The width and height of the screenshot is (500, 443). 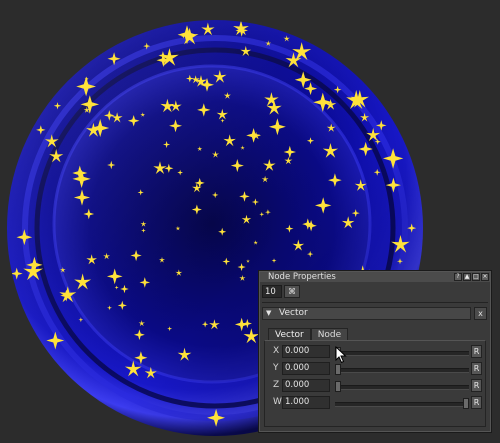 What do you see at coordinates (338, 369) in the screenshot?
I see `y-slider-handle` at bounding box center [338, 369].